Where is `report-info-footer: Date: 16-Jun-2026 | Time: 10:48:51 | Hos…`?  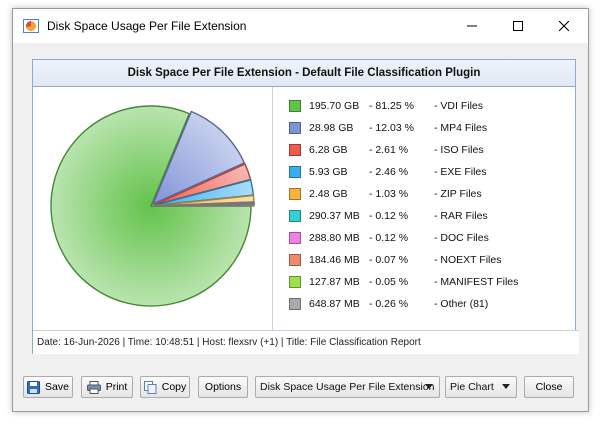
report-info-footer: Date: 16-Jun-2026 | Time: 10:48:51 | Hos… is located at coordinates (306, 342).